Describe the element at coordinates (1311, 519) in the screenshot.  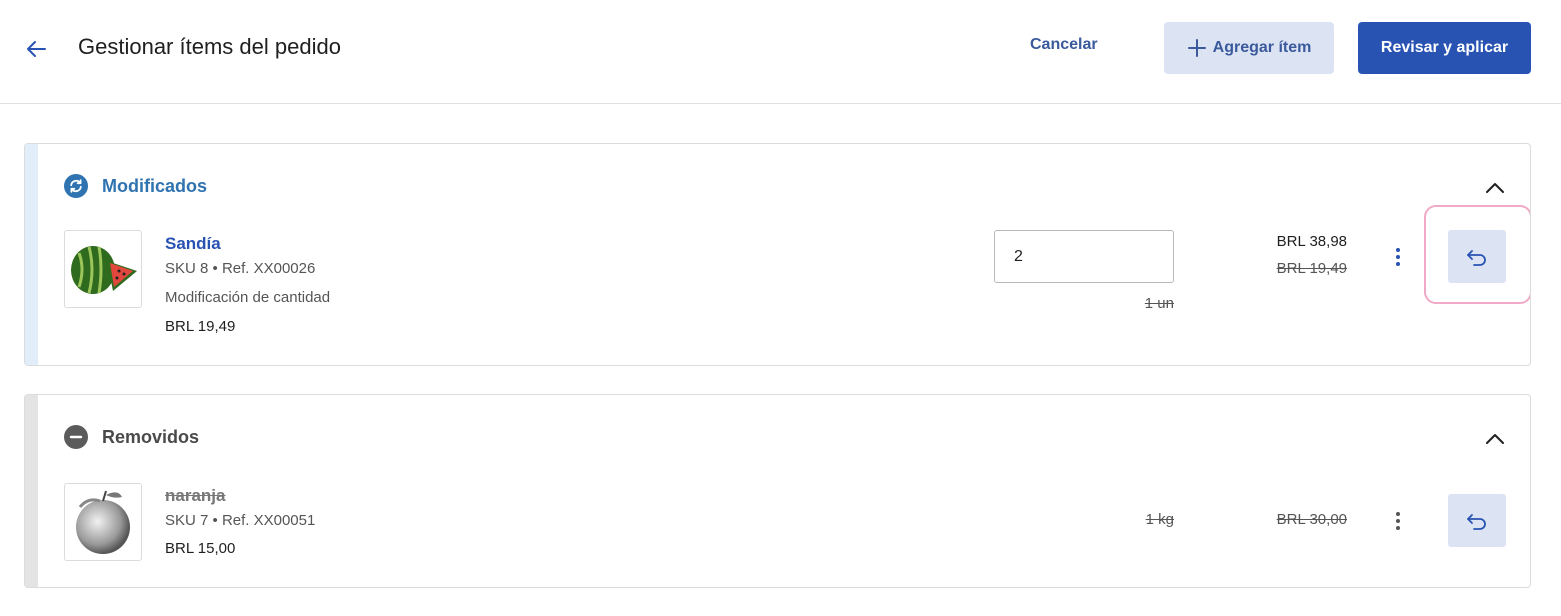
I see `old-total: BRL 30,00` at that location.